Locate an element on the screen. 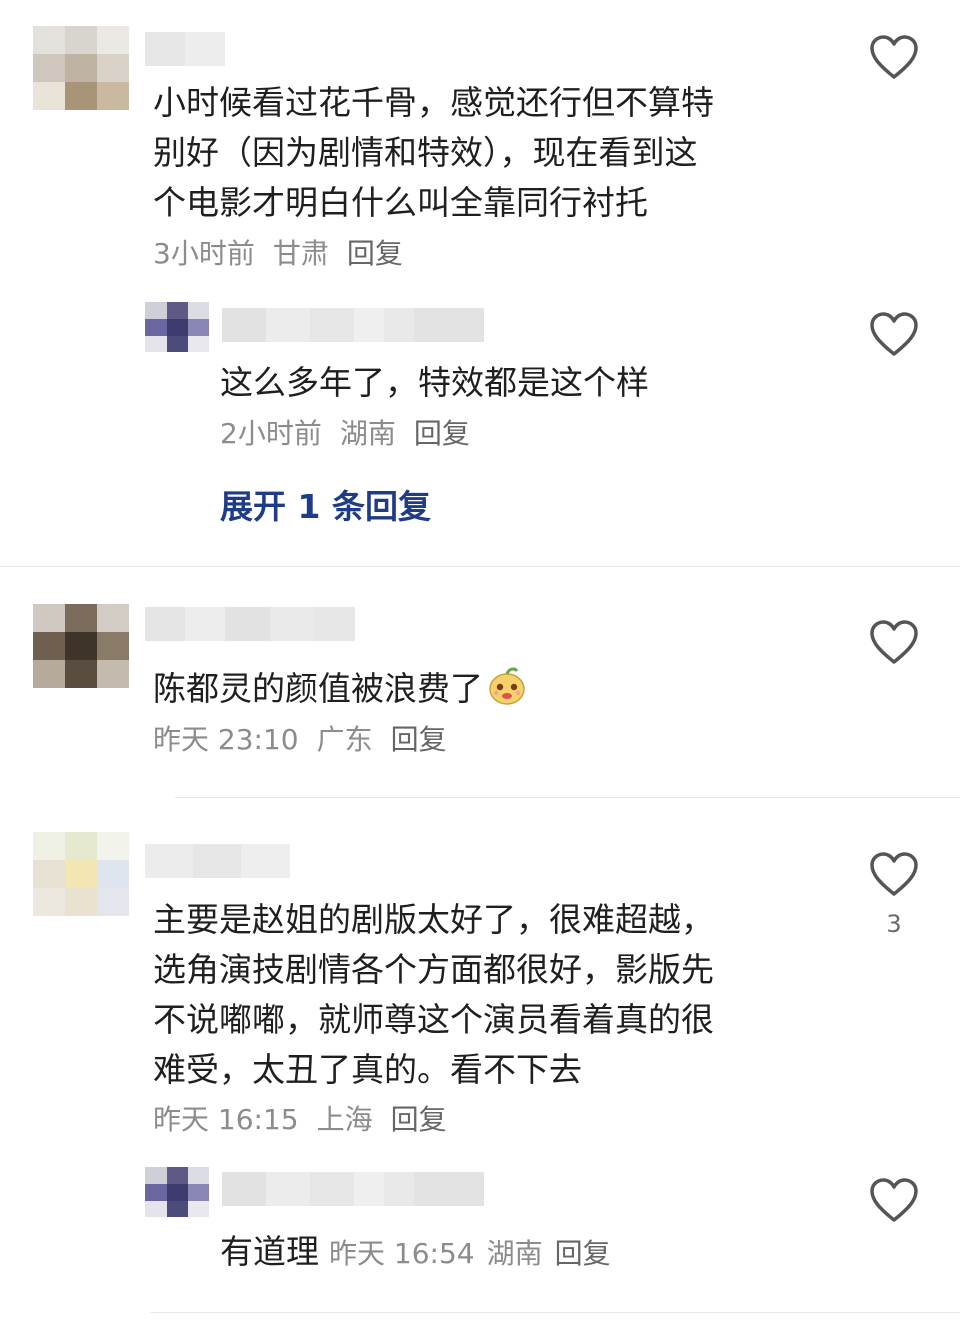 The image size is (960, 1335). comment-location: 广东 is located at coordinates (344, 739).